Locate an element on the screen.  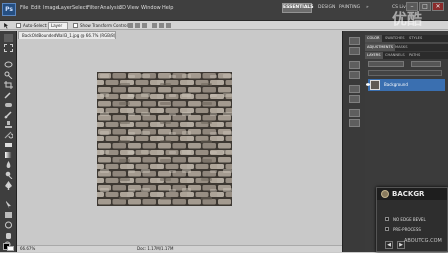
menu-edit: Edit is located at coordinates (36, 8).